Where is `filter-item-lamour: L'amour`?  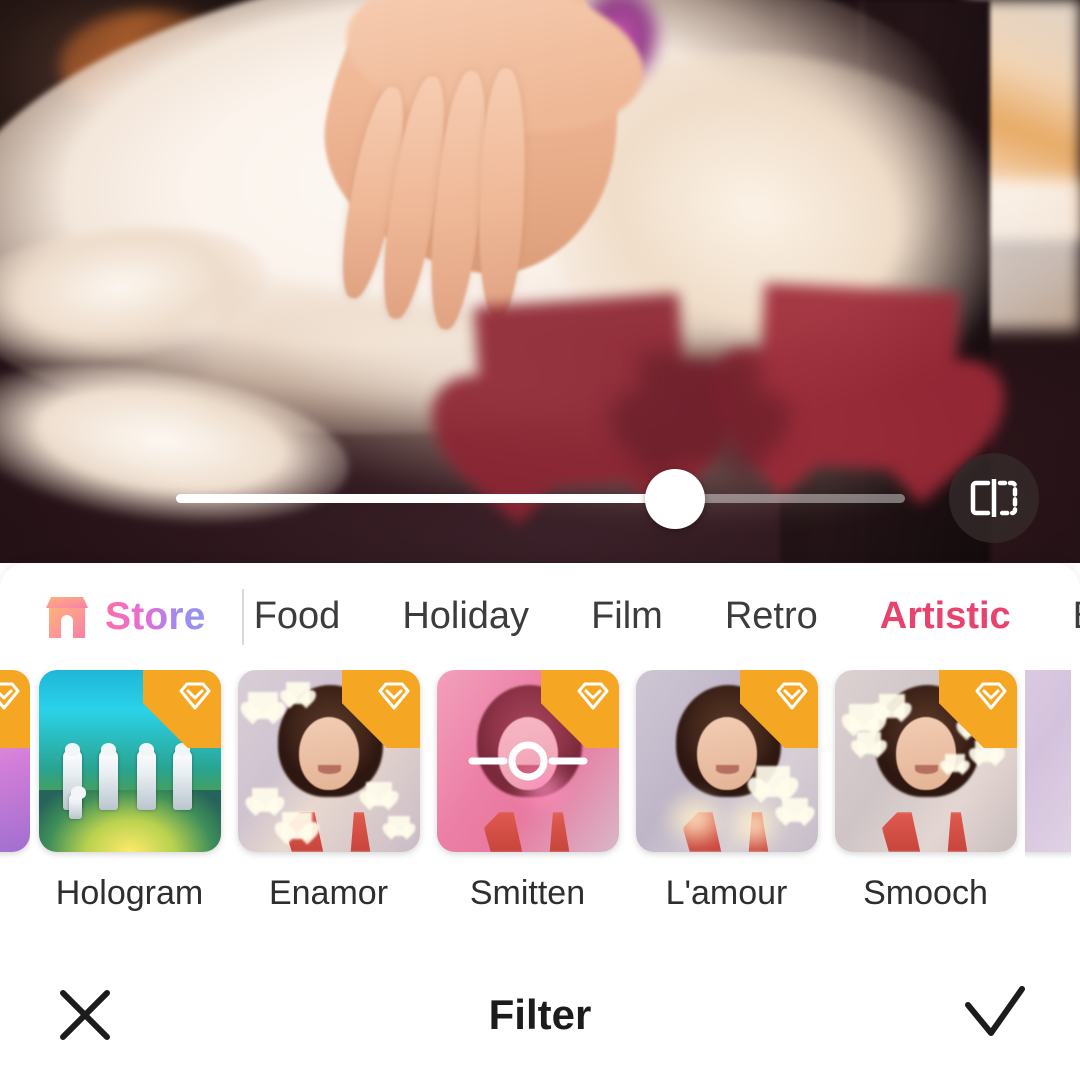
filter-item-lamour: L'amour is located at coordinates (726, 791).